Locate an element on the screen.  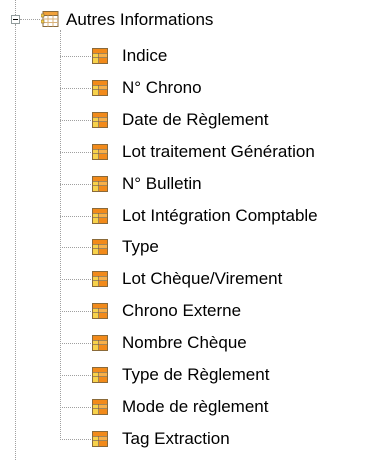
tree-item-label: Nombre Chèque is located at coordinates (184, 343).